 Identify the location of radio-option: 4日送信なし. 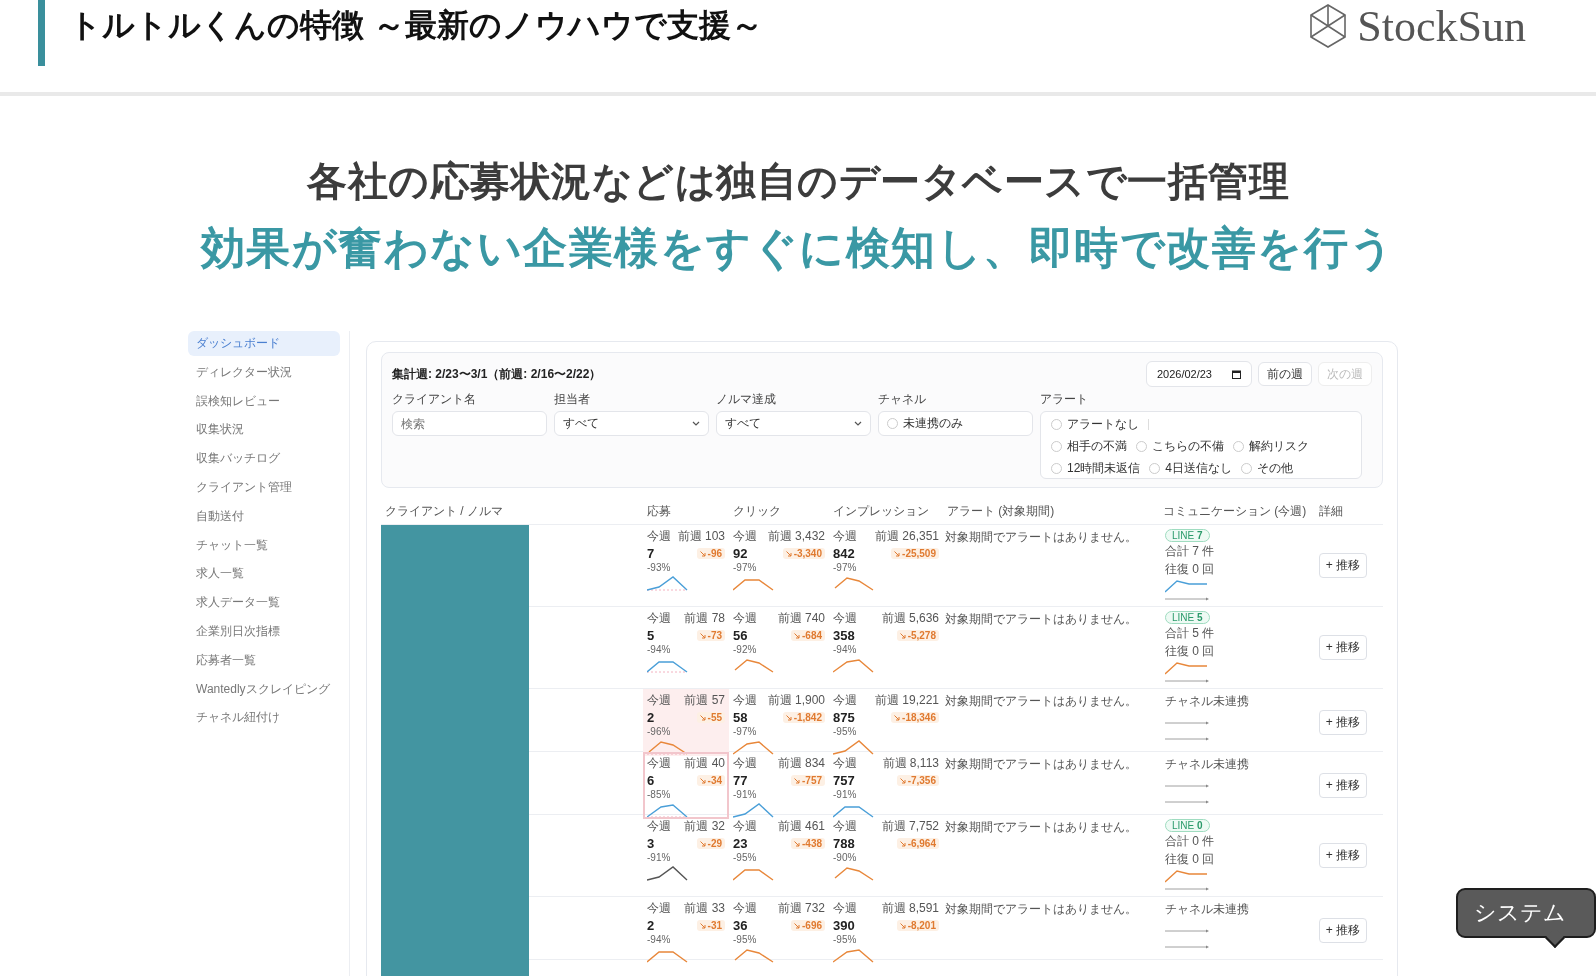
(1191, 468).